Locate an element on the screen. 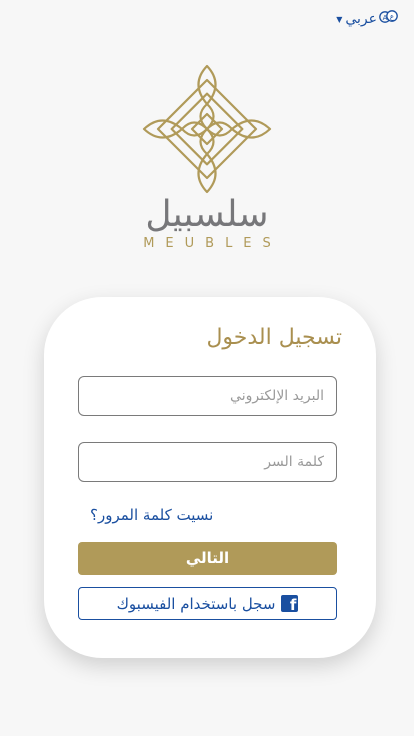 The height and width of the screenshot is (736, 414). forgot-password-link: نسيت كلمة المرور؟ is located at coordinates (151, 515).